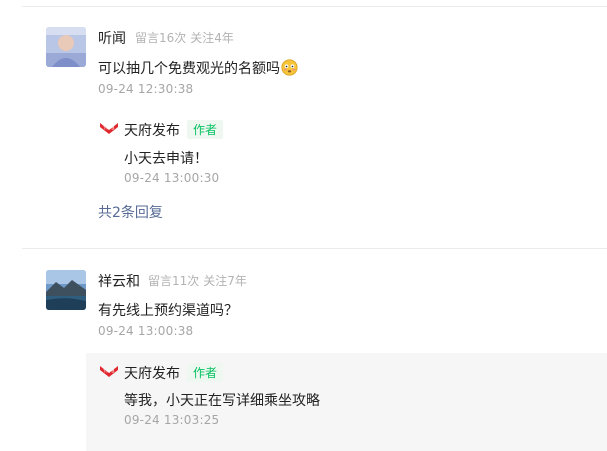 This screenshot has width=607, height=451. What do you see at coordinates (172, 420) in the screenshot?
I see `reply-time: 09-24 13:03:25` at bounding box center [172, 420].